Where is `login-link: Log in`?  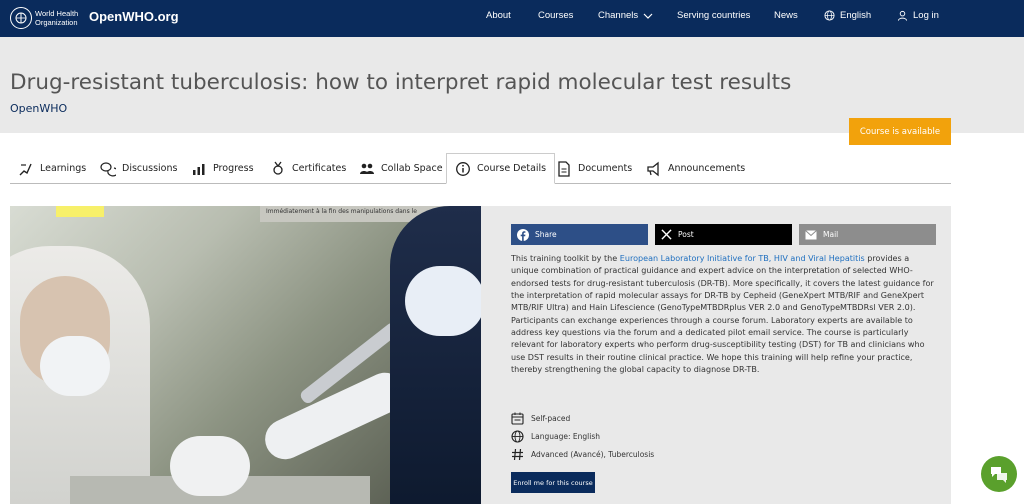 login-link: Log in is located at coordinates (918, 15).